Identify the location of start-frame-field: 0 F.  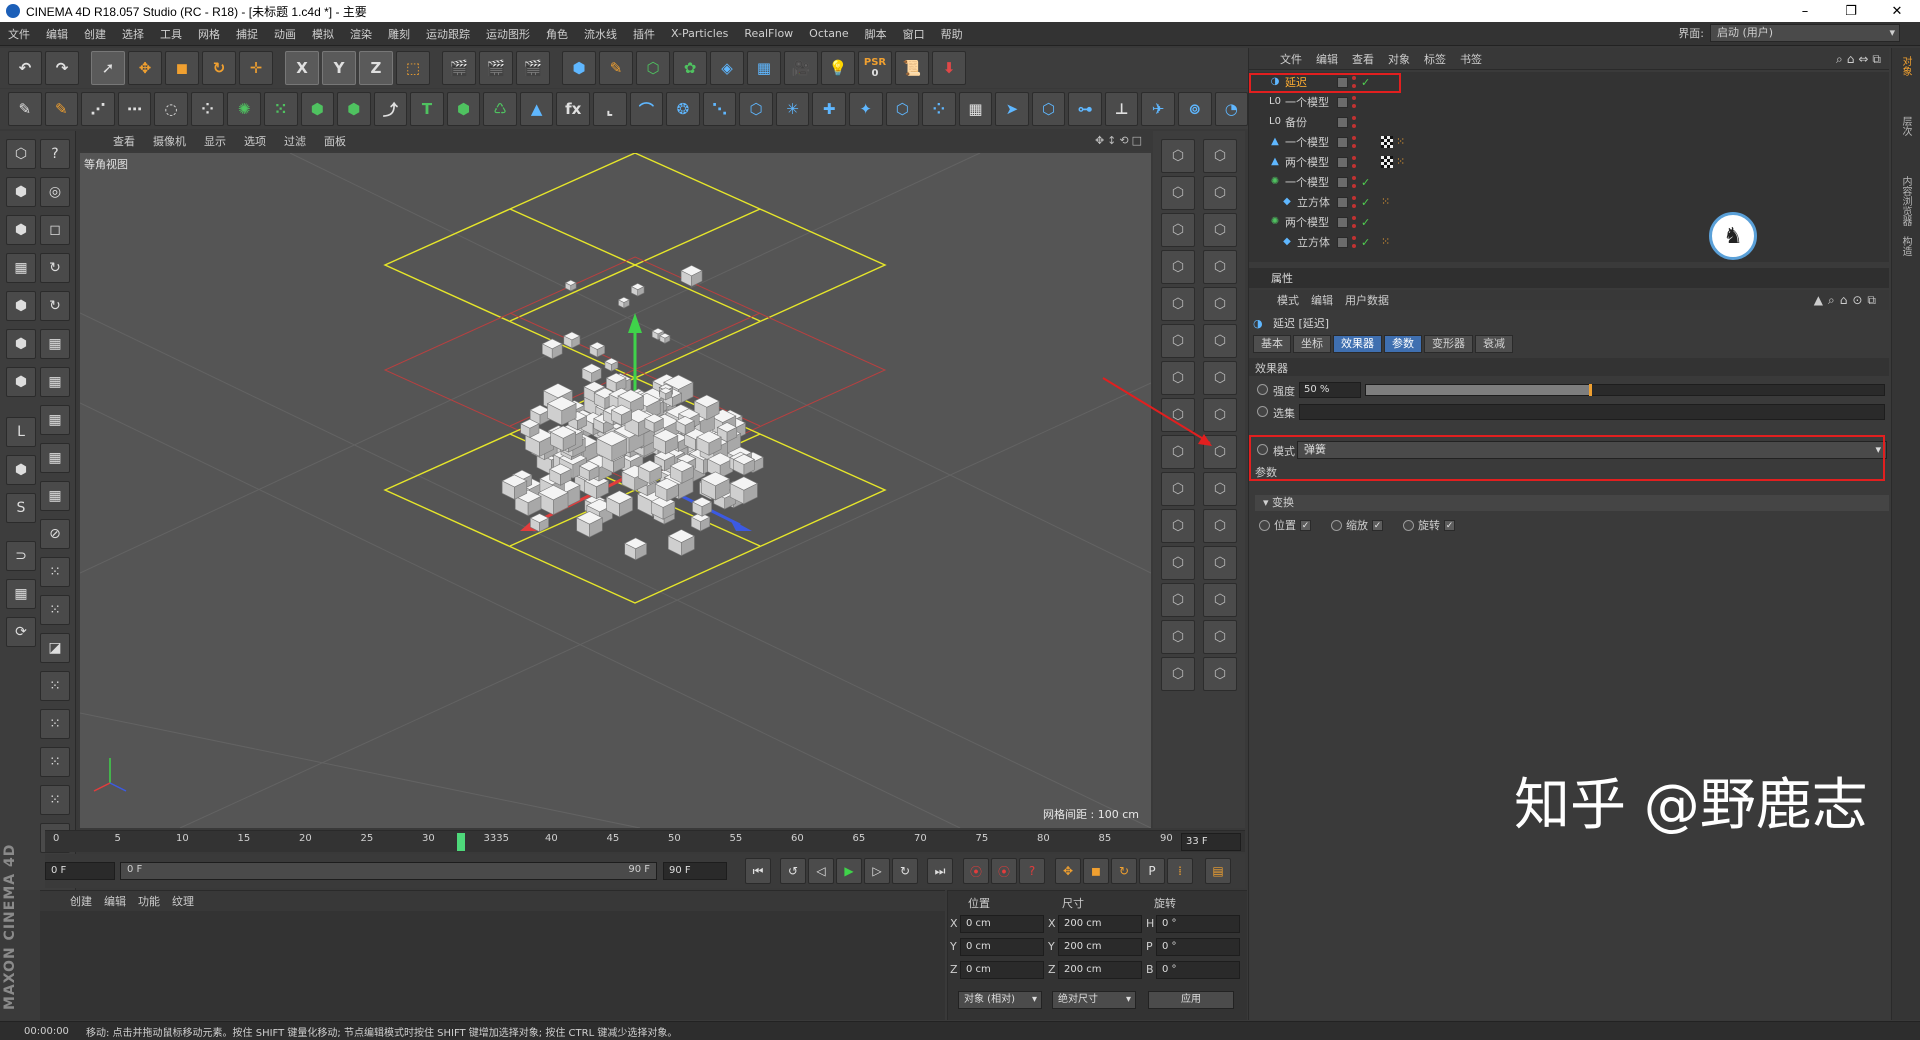
(80, 871).